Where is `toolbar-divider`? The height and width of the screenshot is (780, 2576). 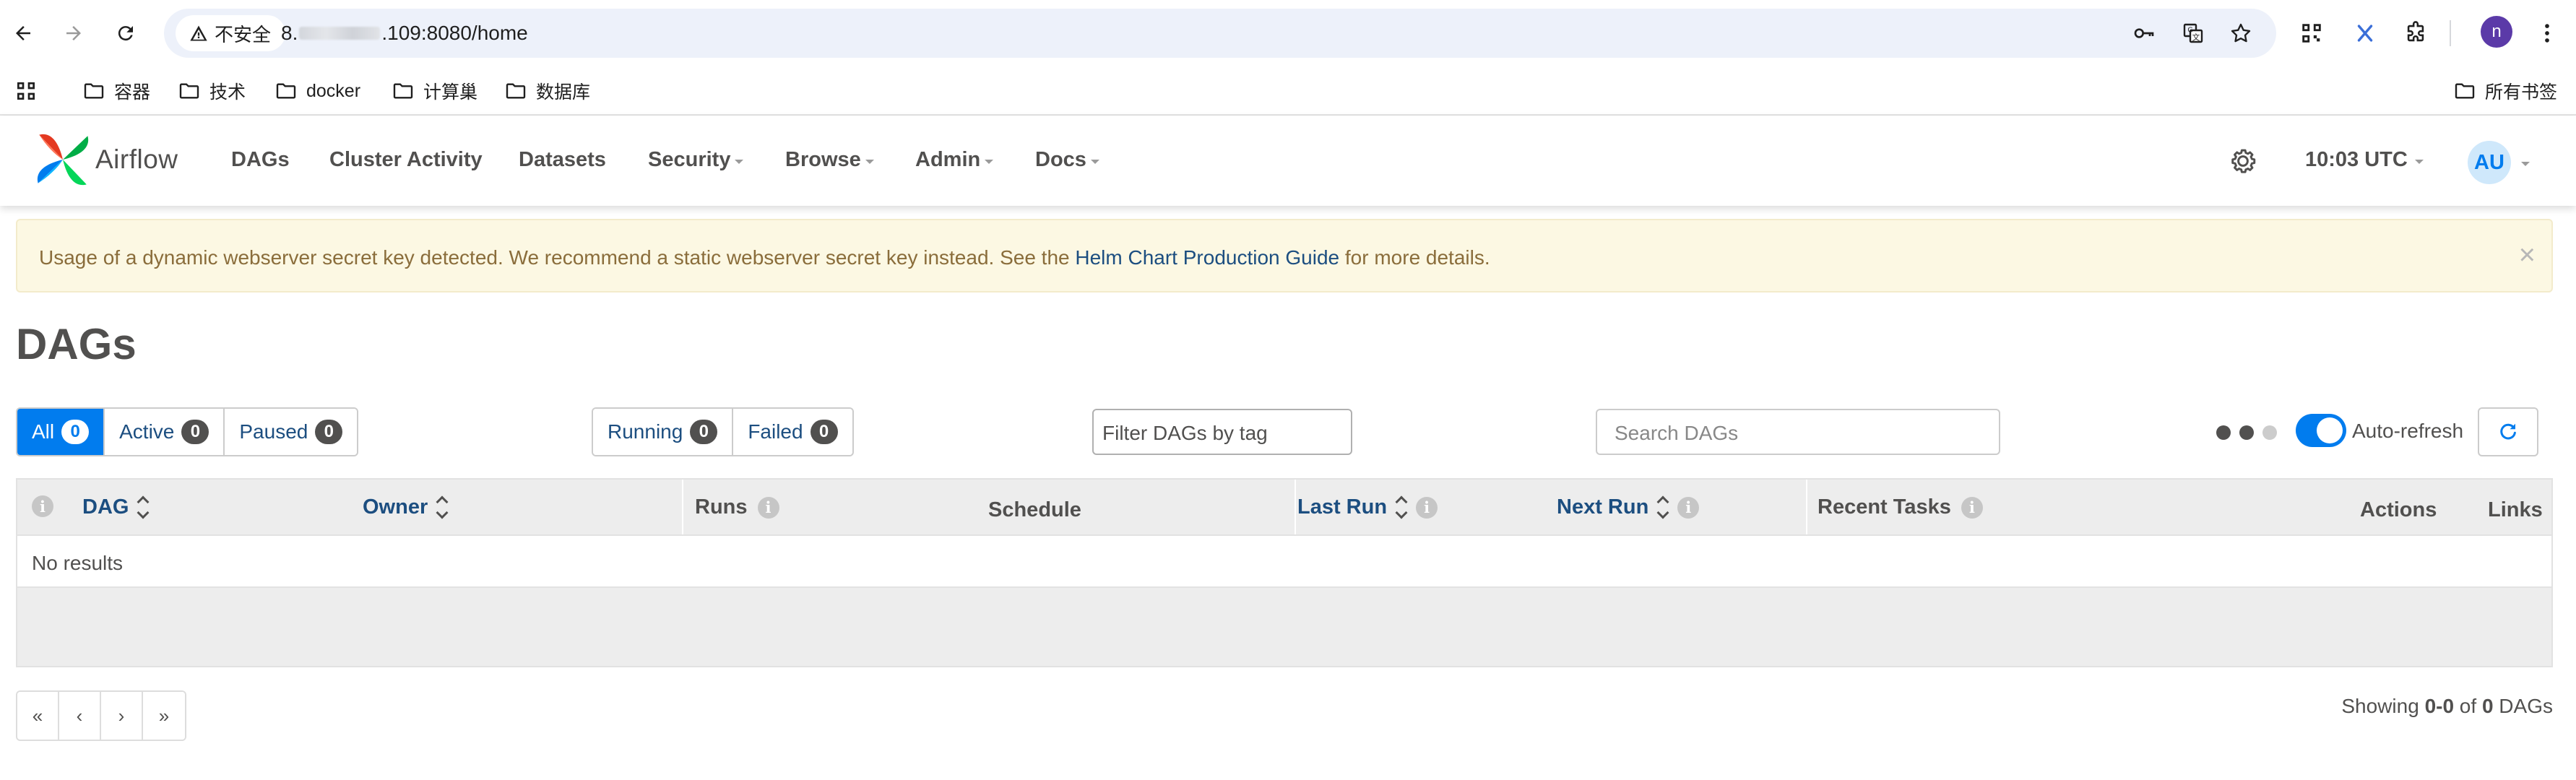 toolbar-divider is located at coordinates (2450, 33).